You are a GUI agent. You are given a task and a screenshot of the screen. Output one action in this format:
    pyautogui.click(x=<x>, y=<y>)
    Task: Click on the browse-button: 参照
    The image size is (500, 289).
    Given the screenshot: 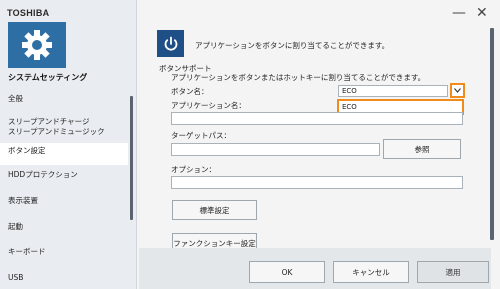 What is the action you would take?
    pyautogui.click(x=422, y=149)
    